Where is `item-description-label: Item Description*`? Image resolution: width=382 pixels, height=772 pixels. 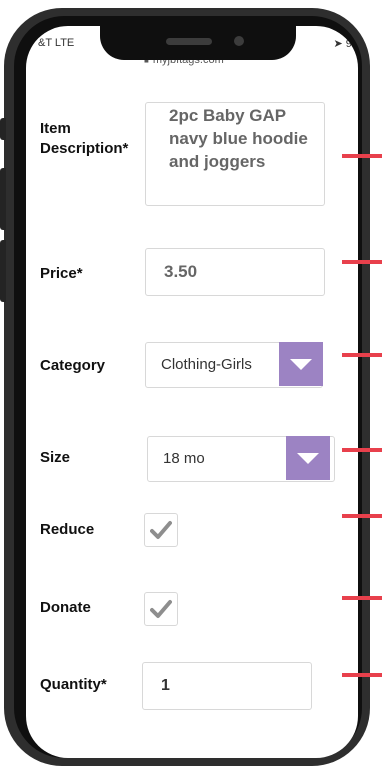 item-description-label: Item Description* is located at coordinates (84, 138).